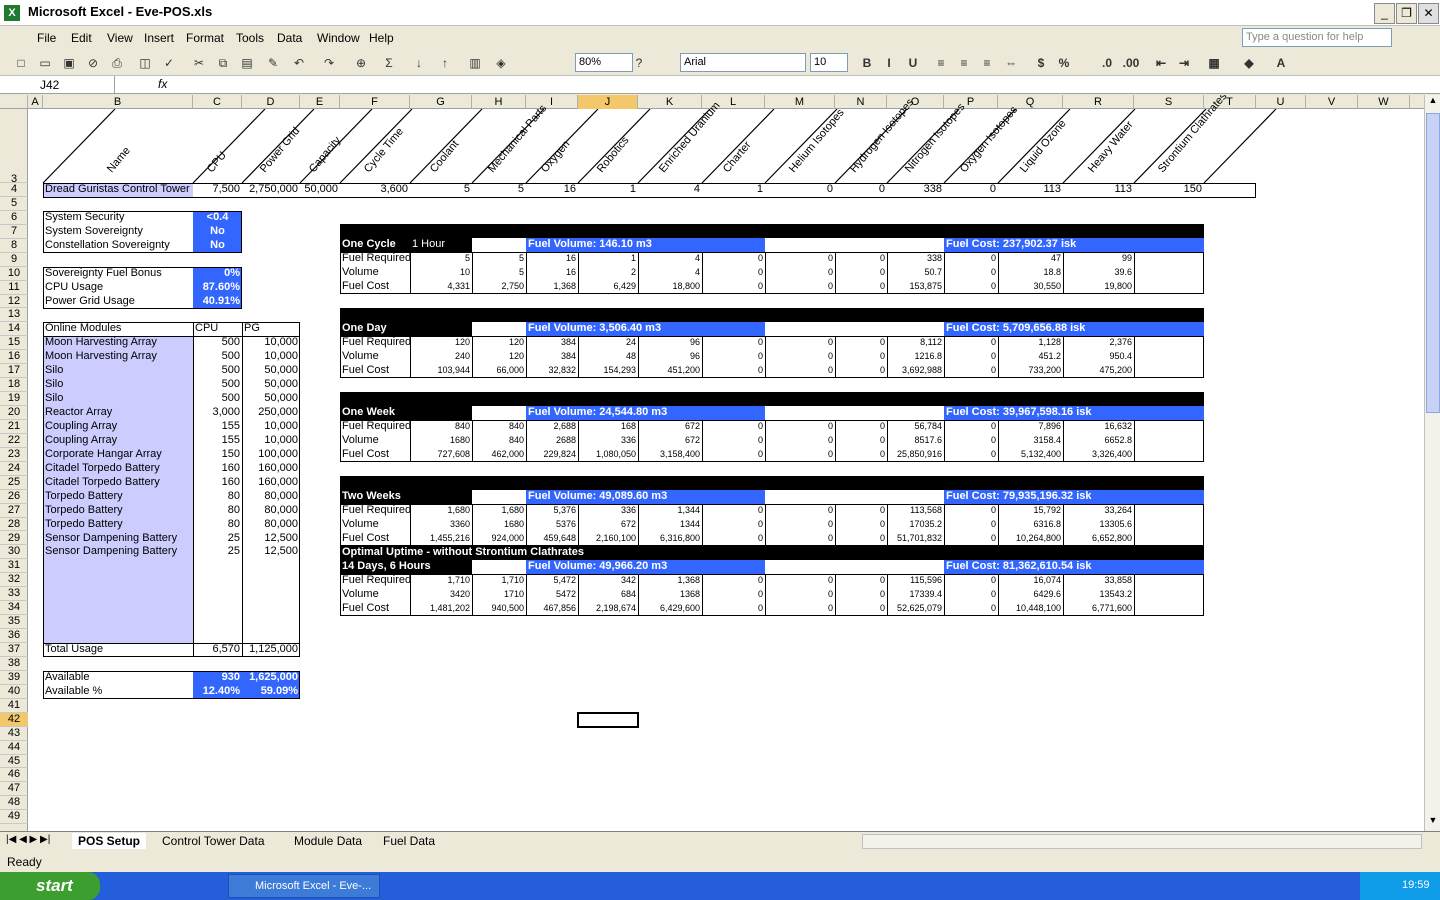  I want to click on align-left-icon: ≡, so click(941, 63).